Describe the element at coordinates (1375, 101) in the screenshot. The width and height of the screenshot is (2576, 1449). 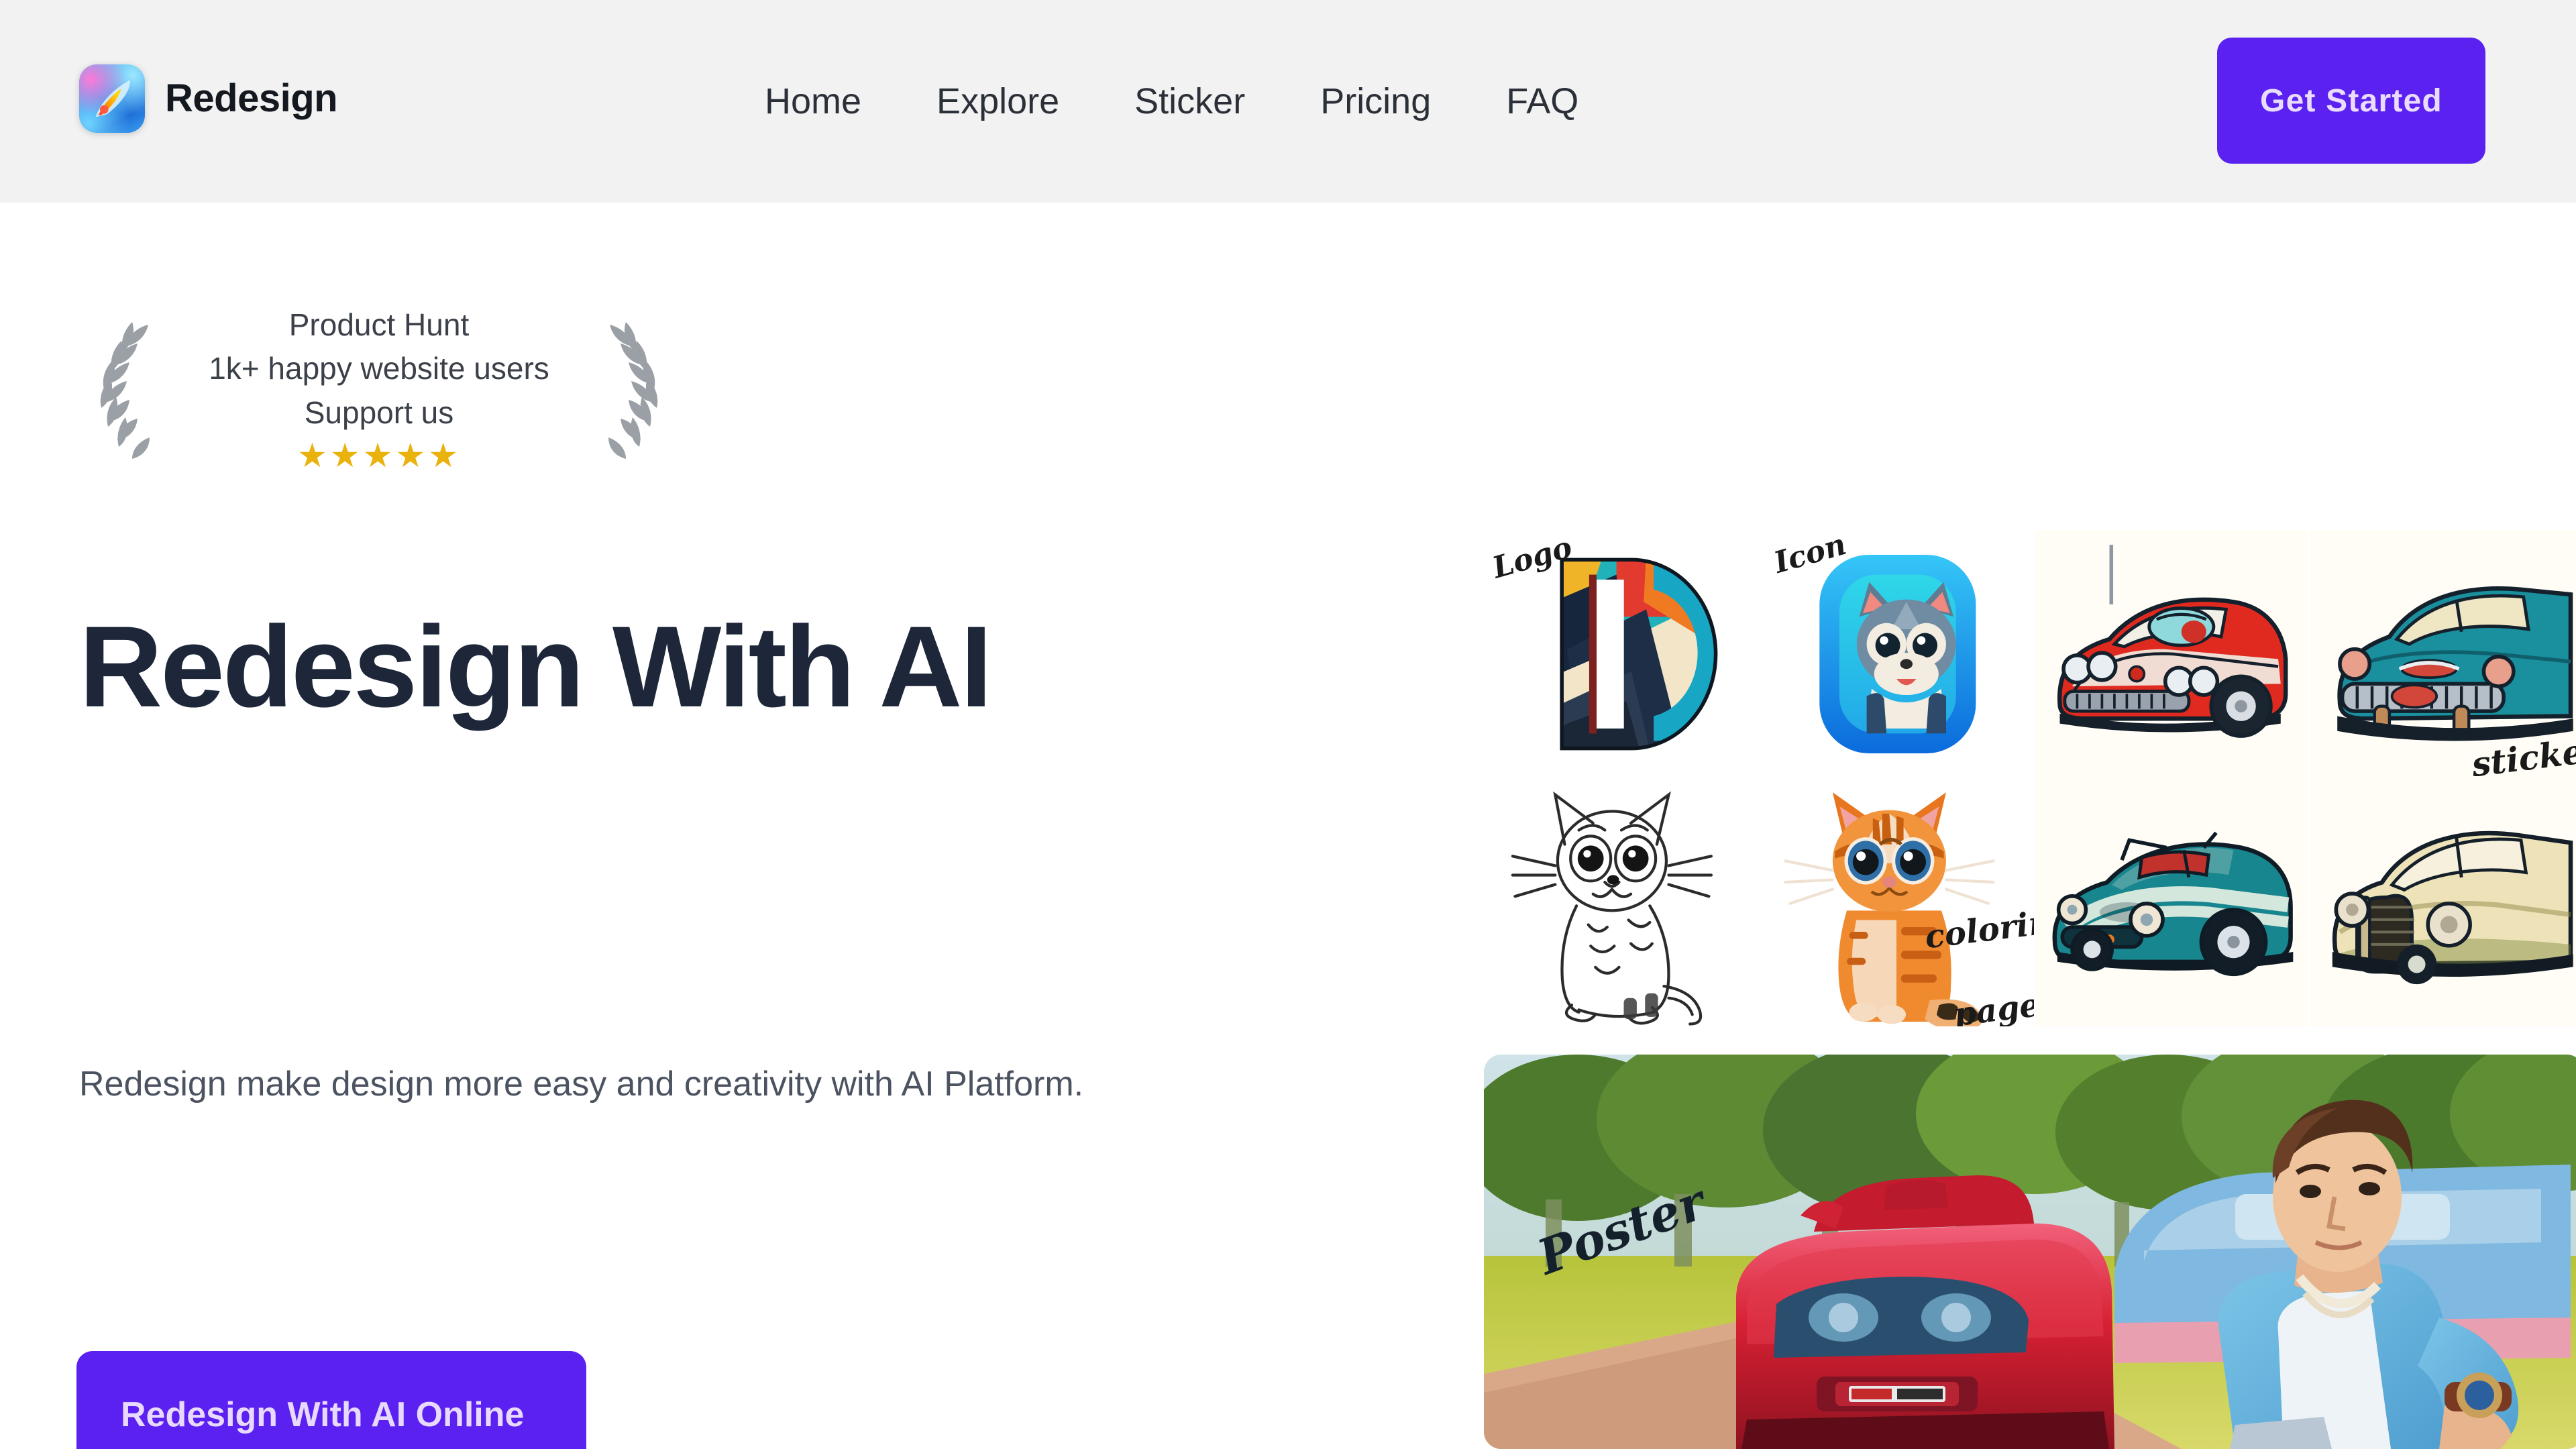
I see `nav-item-pricing: Pricing` at that location.